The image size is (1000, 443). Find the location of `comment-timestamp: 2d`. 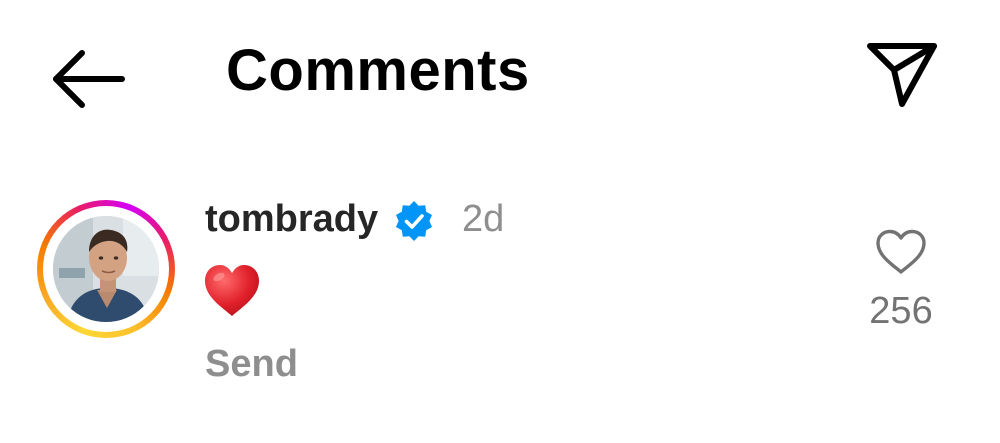

comment-timestamp: 2d is located at coordinates (483, 219).